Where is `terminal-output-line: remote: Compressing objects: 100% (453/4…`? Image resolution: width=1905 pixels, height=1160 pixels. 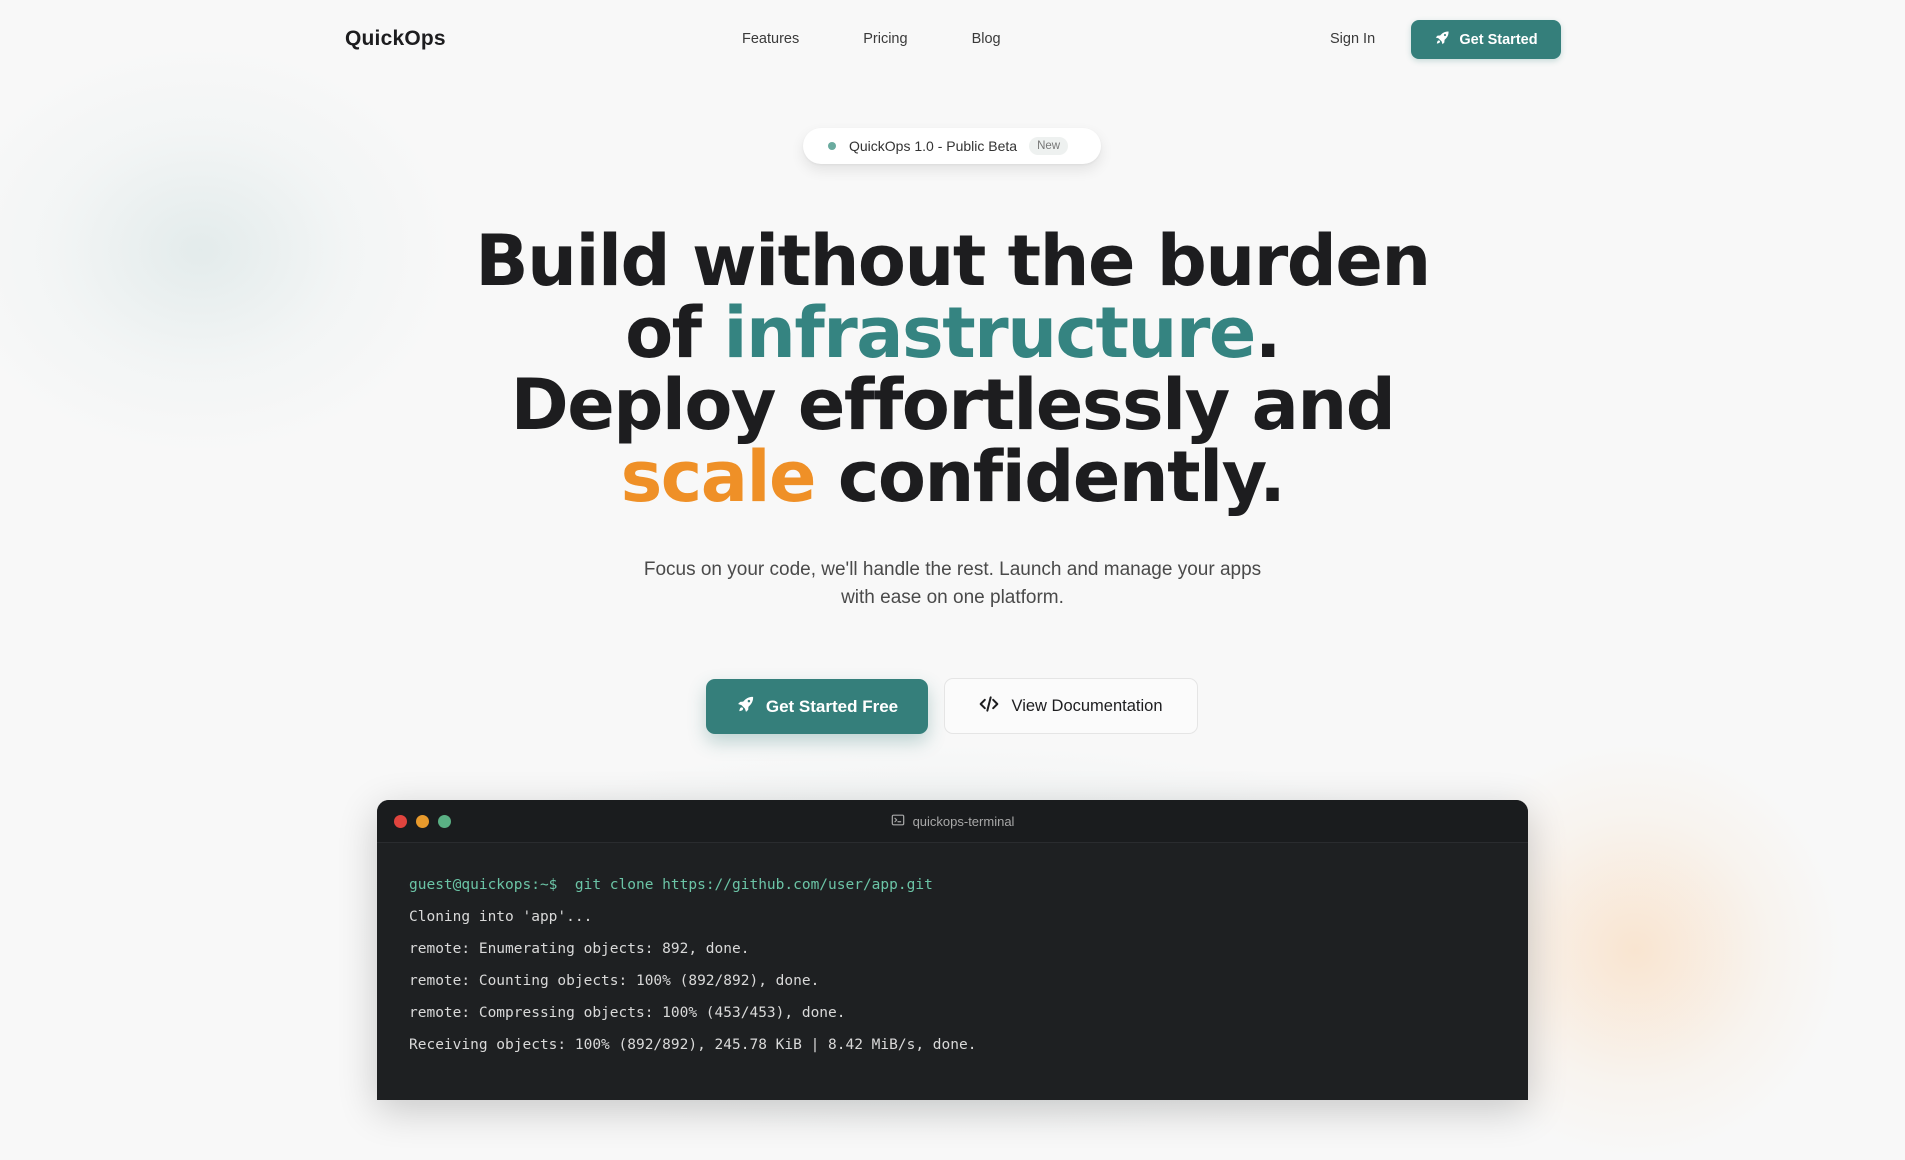 terminal-output-line: remote: Compressing objects: 100% (453/4… is located at coordinates (627, 1013).